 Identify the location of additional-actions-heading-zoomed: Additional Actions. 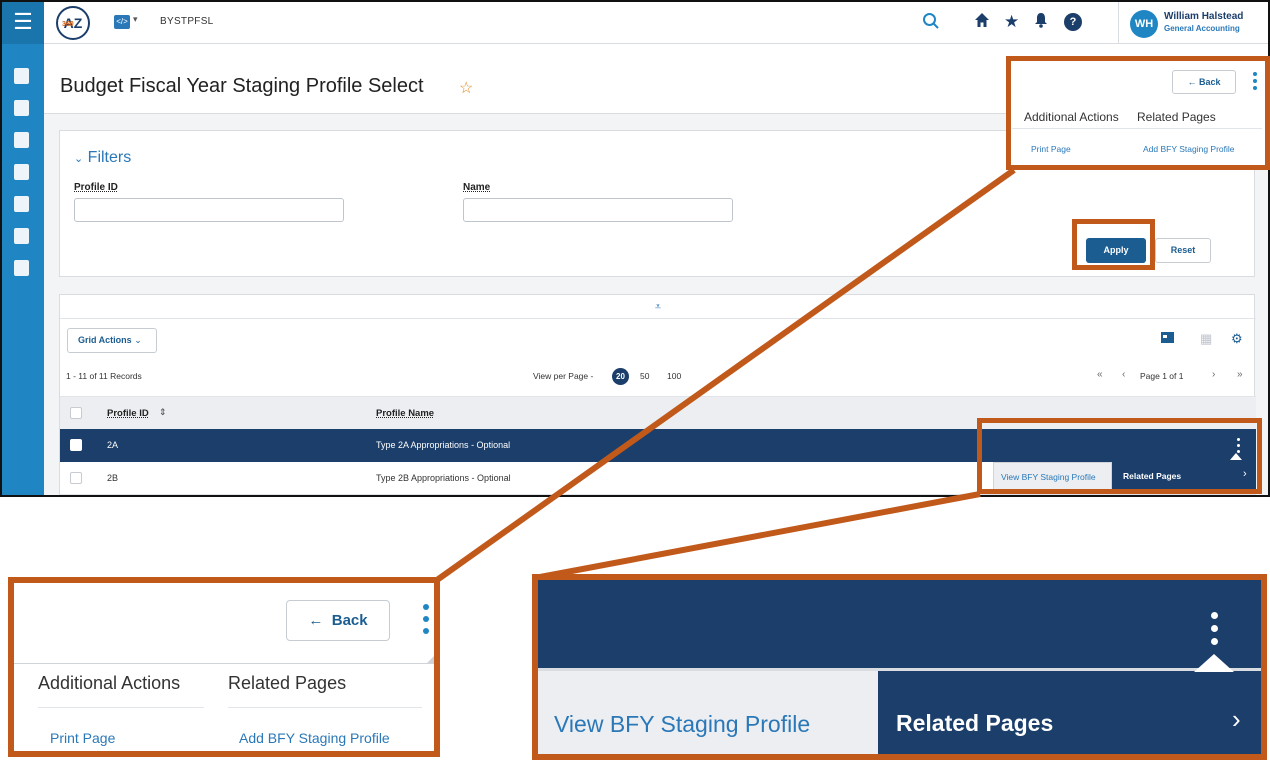
(109, 683).